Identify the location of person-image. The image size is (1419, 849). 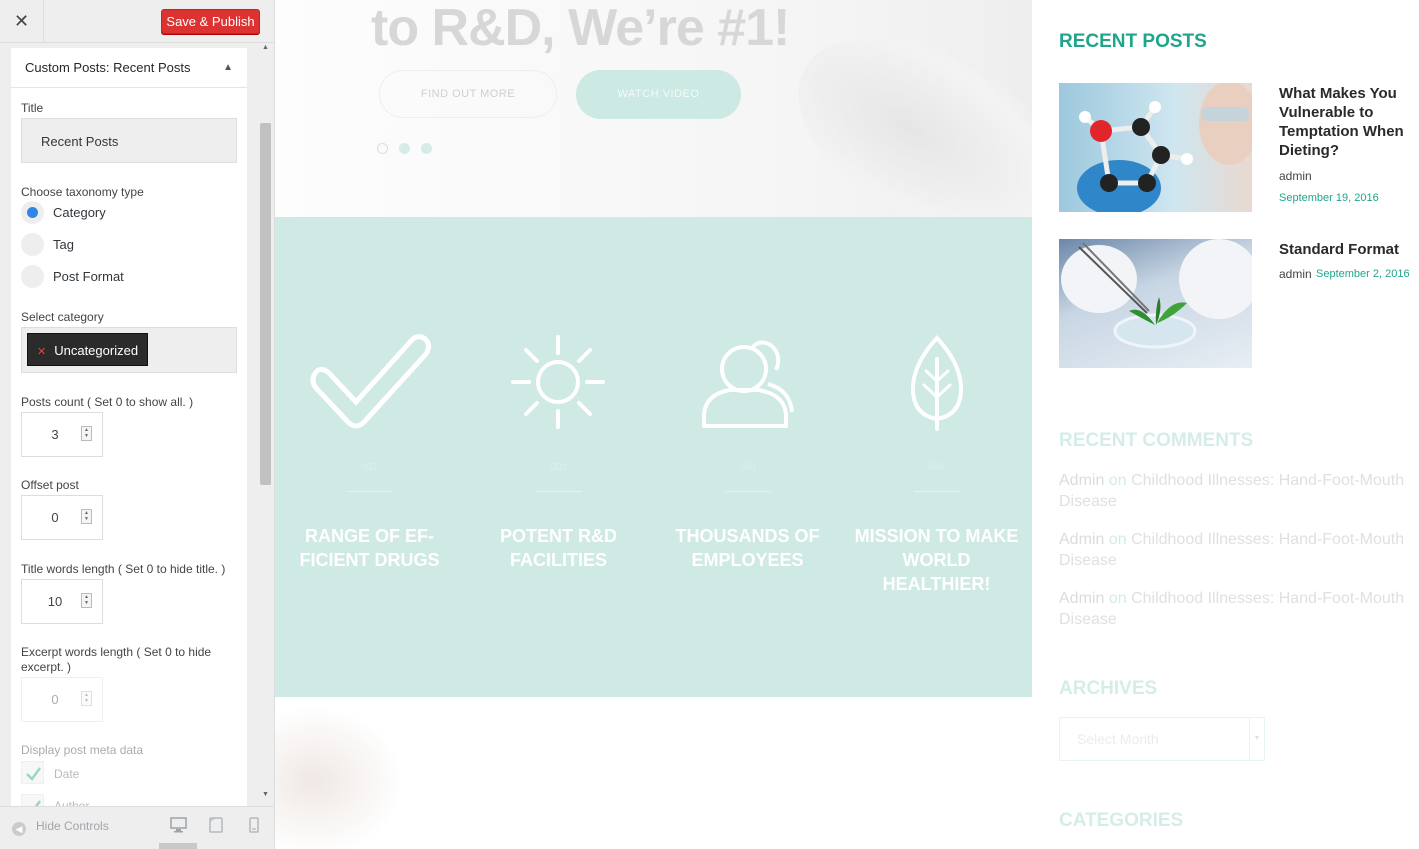
(340, 777).